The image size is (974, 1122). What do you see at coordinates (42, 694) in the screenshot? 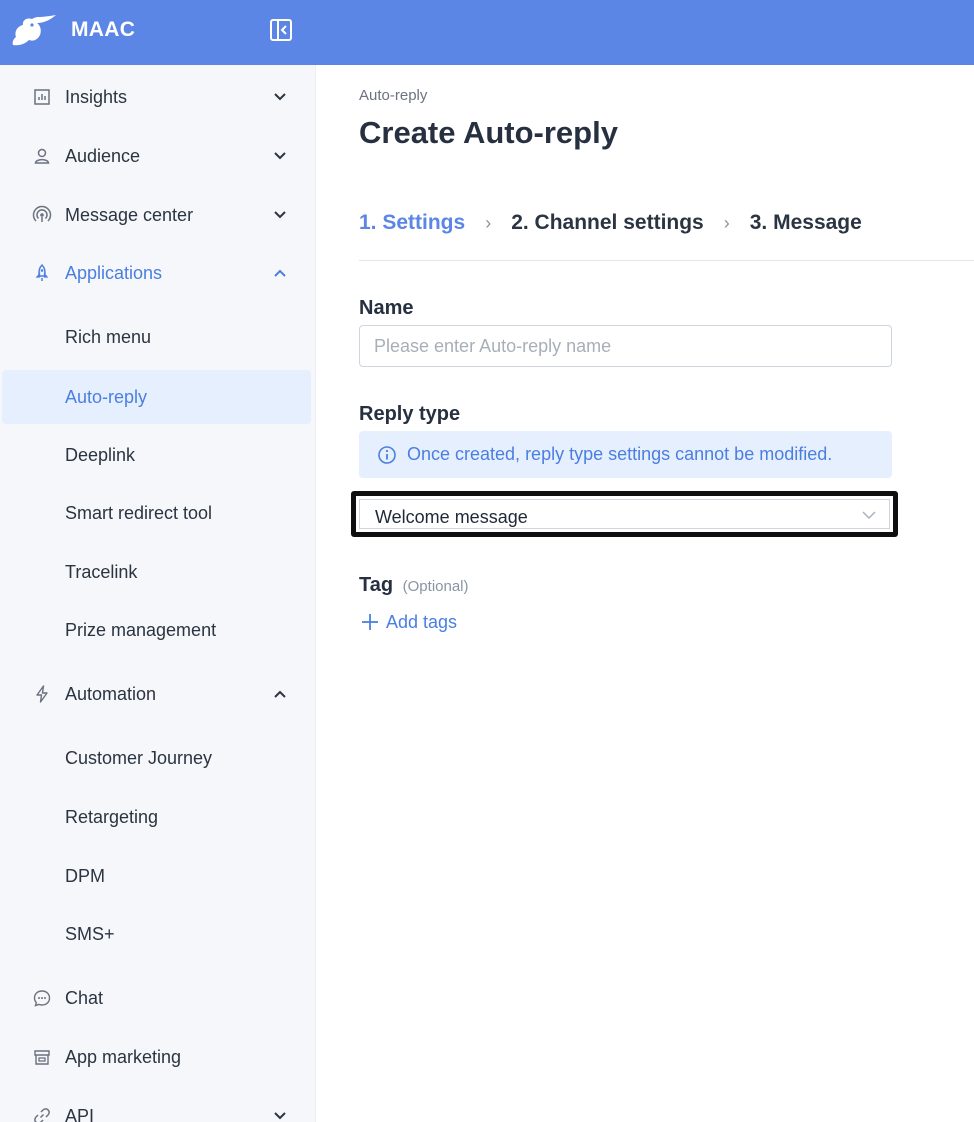
I see `lightning-icon` at bounding box center [42, 694].